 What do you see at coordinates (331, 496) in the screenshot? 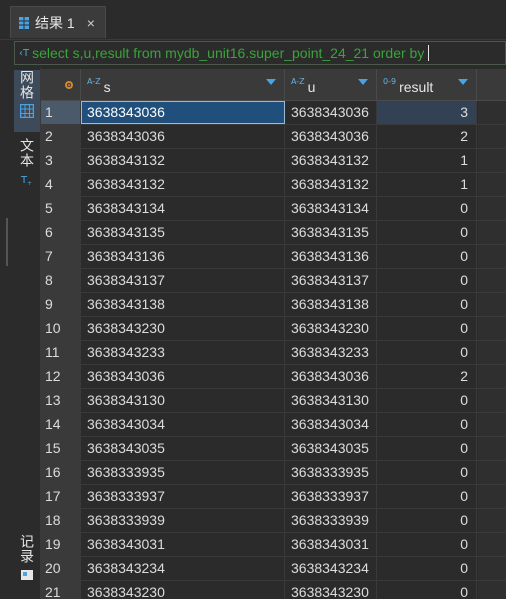
I see `cell-u: 3638333937` at bounding box center [331, 496].